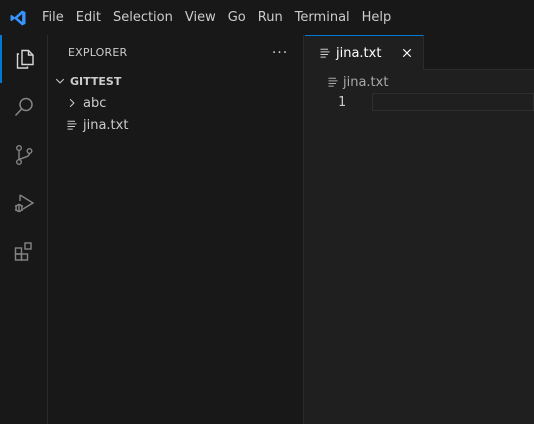  Describe the element at coordinates (106, 125) in the screenshot. I see `tree-item-label: jina.txt` at that location.